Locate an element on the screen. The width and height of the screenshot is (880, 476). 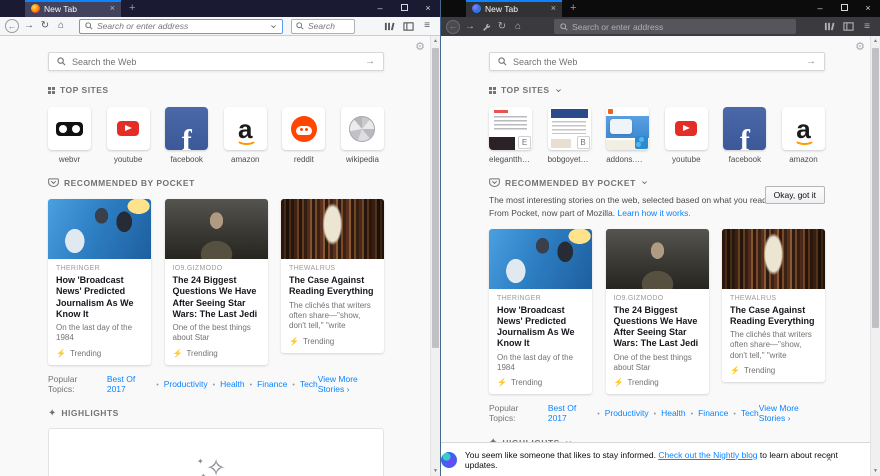
firefox-nightly-favicon-icon is located at coordinates (476, 8).